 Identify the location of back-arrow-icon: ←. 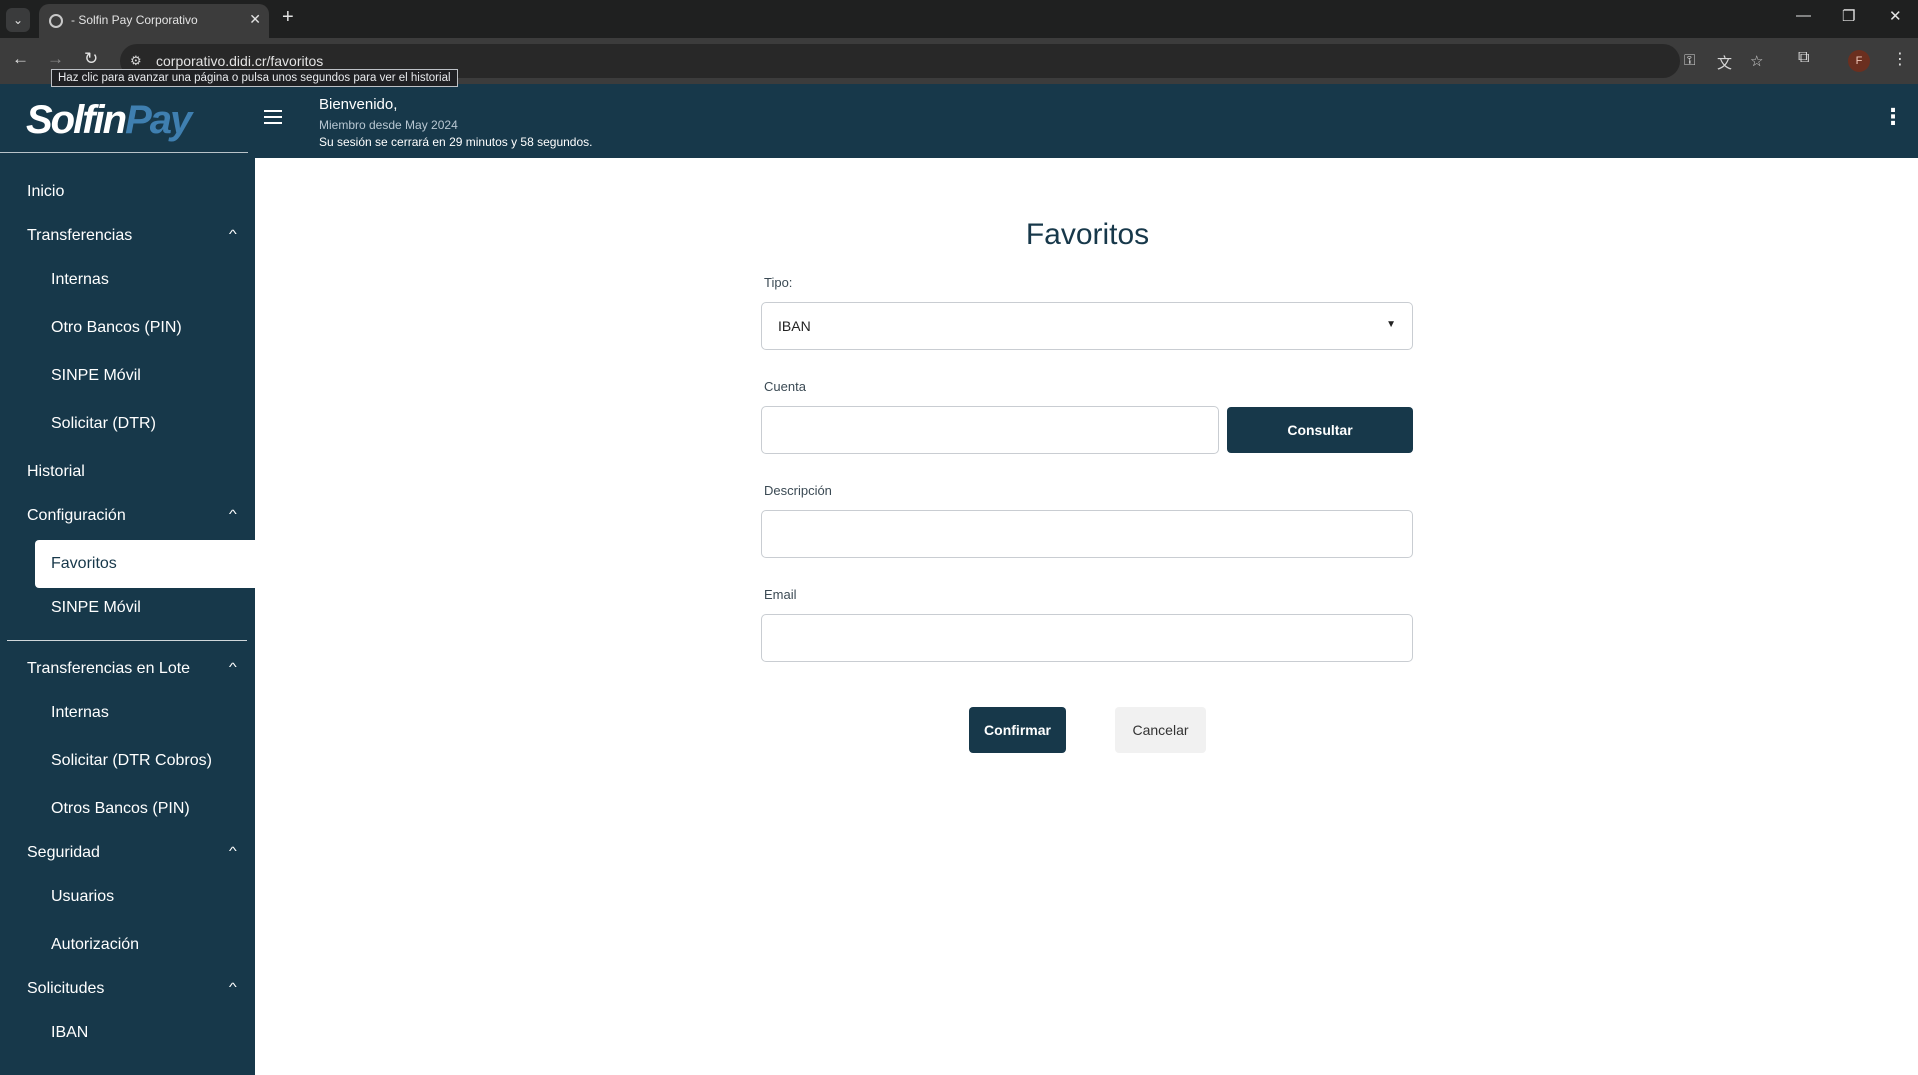
(20, 59).